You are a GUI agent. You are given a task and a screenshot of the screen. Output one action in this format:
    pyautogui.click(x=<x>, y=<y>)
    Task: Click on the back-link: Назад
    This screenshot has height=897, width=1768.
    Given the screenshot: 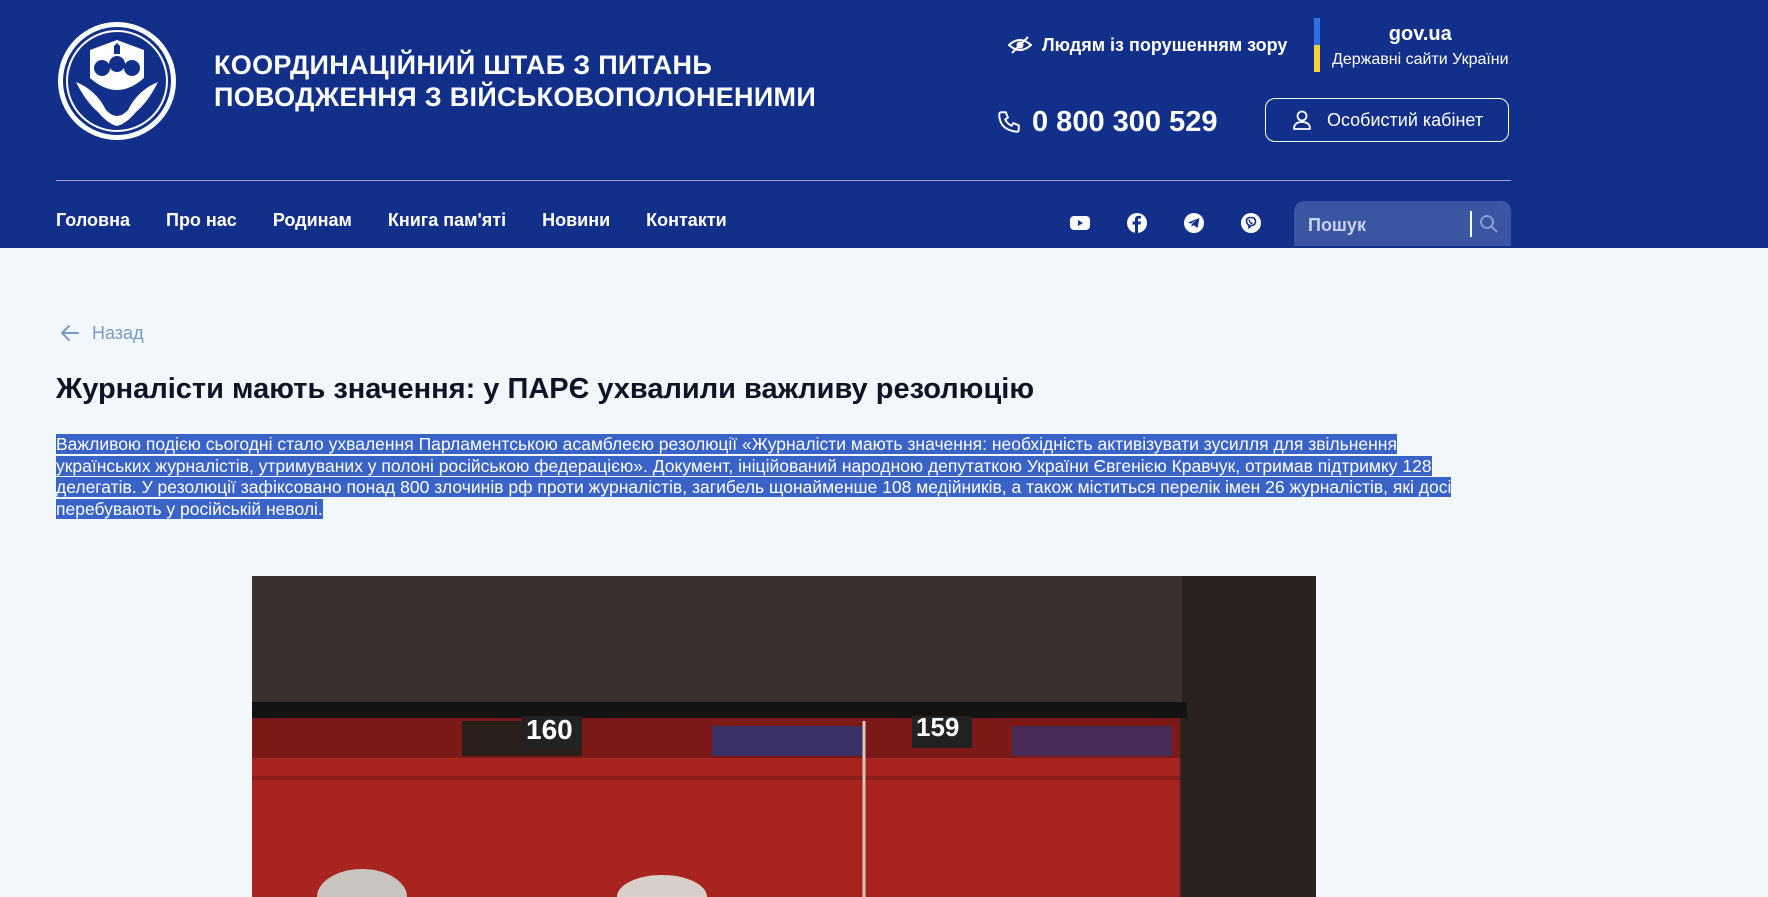 What is the action you would take?
    pyautogui.click(x=102, y=333)
    